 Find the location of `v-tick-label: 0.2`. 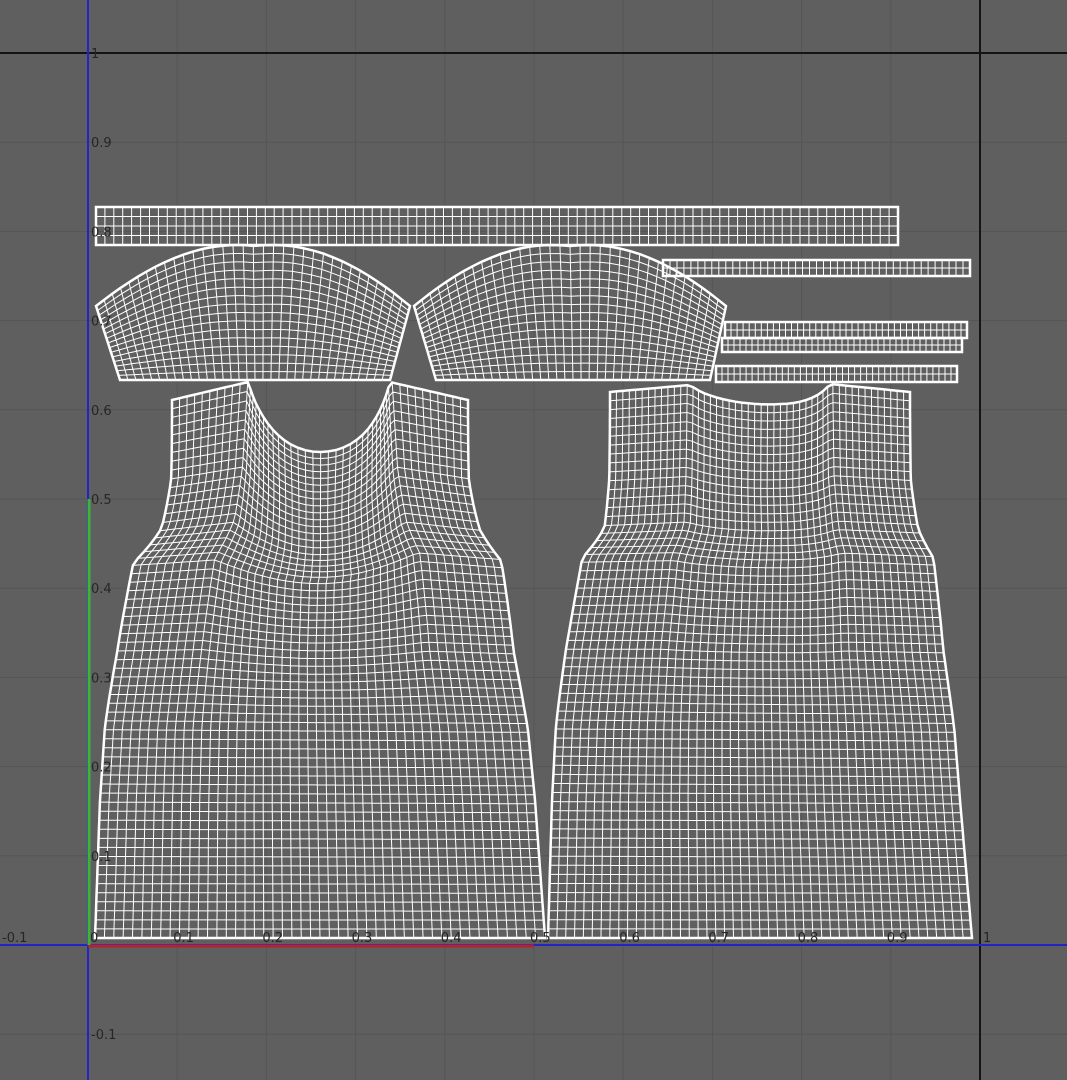

v-tick-label: 0.2 is located at coordinates (101, 768).